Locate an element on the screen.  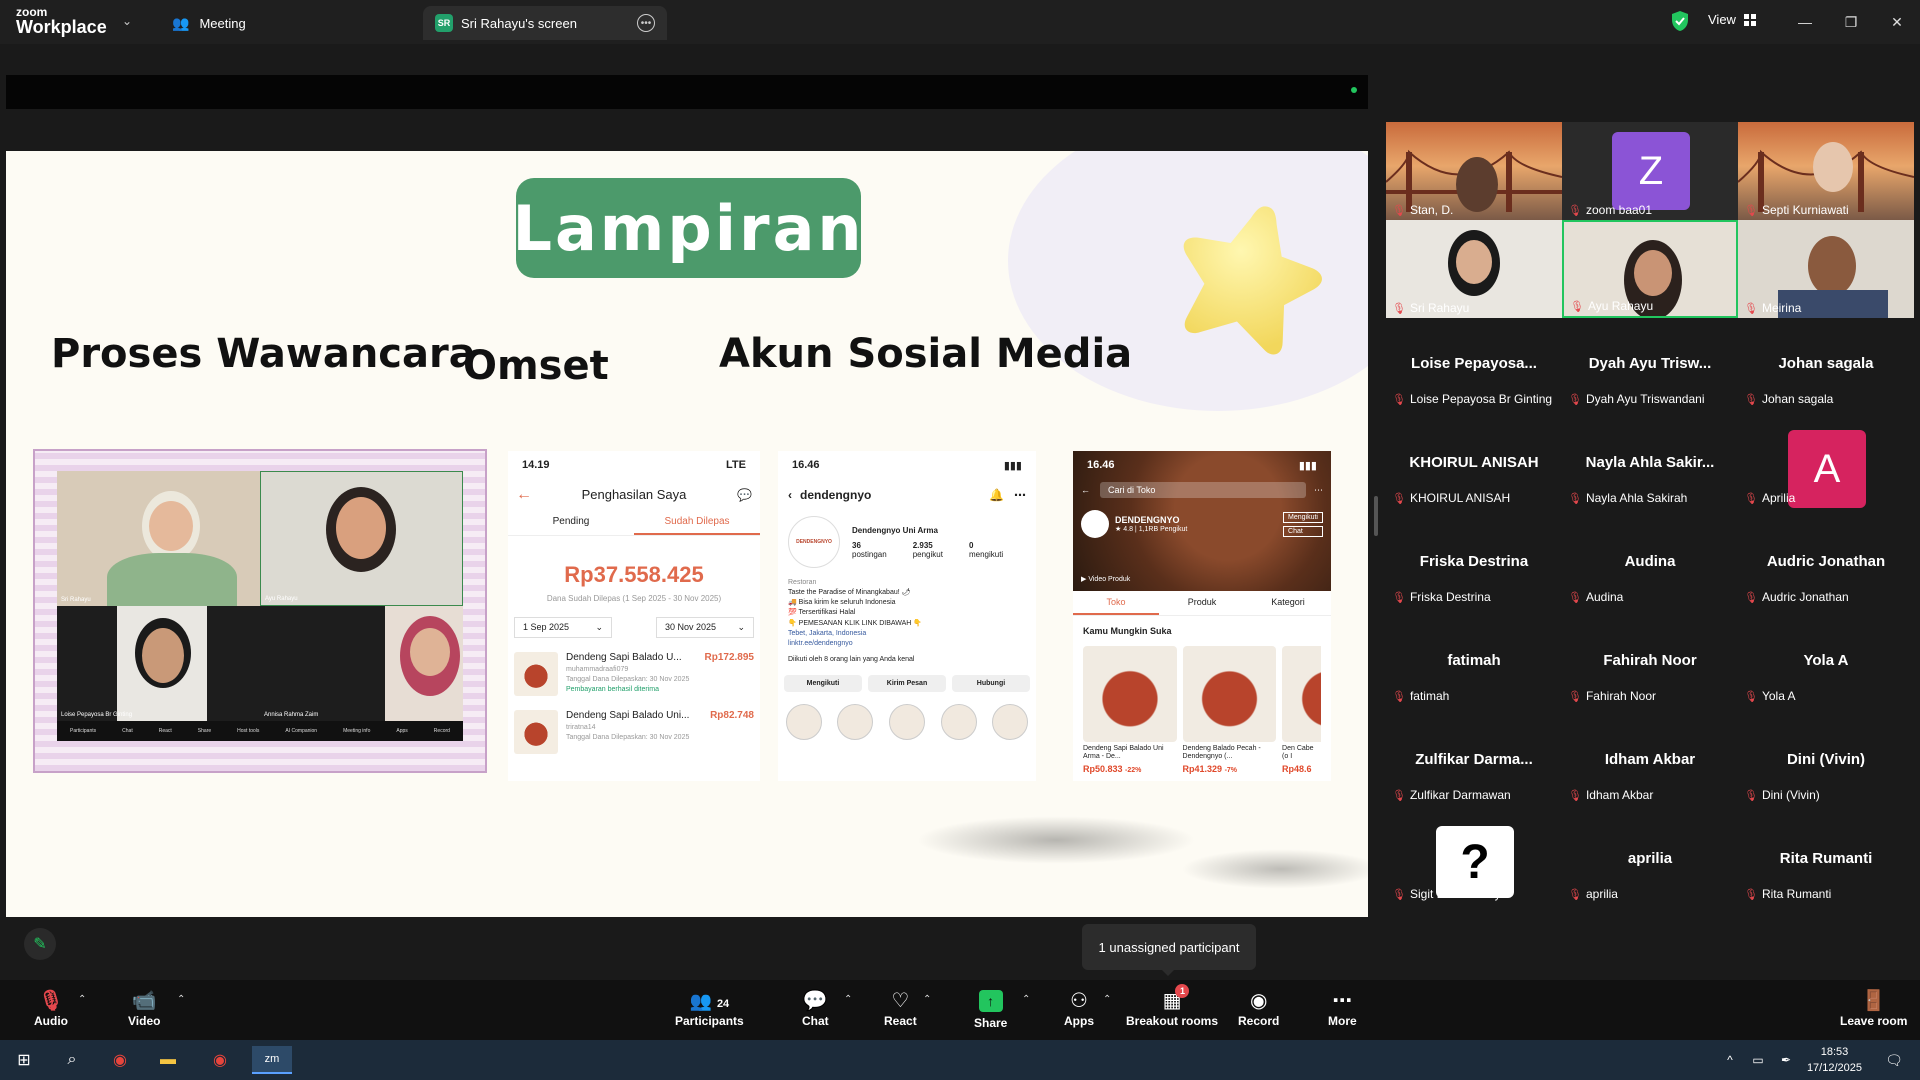
phone-status-bar: 14.19 LTE is located at coordinates (634, 461).